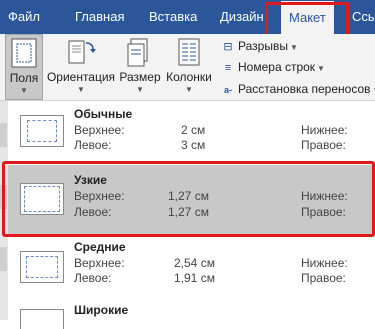 The image size is (375, 329). I want to click on tab-references: Ссы, so click(363, 17).